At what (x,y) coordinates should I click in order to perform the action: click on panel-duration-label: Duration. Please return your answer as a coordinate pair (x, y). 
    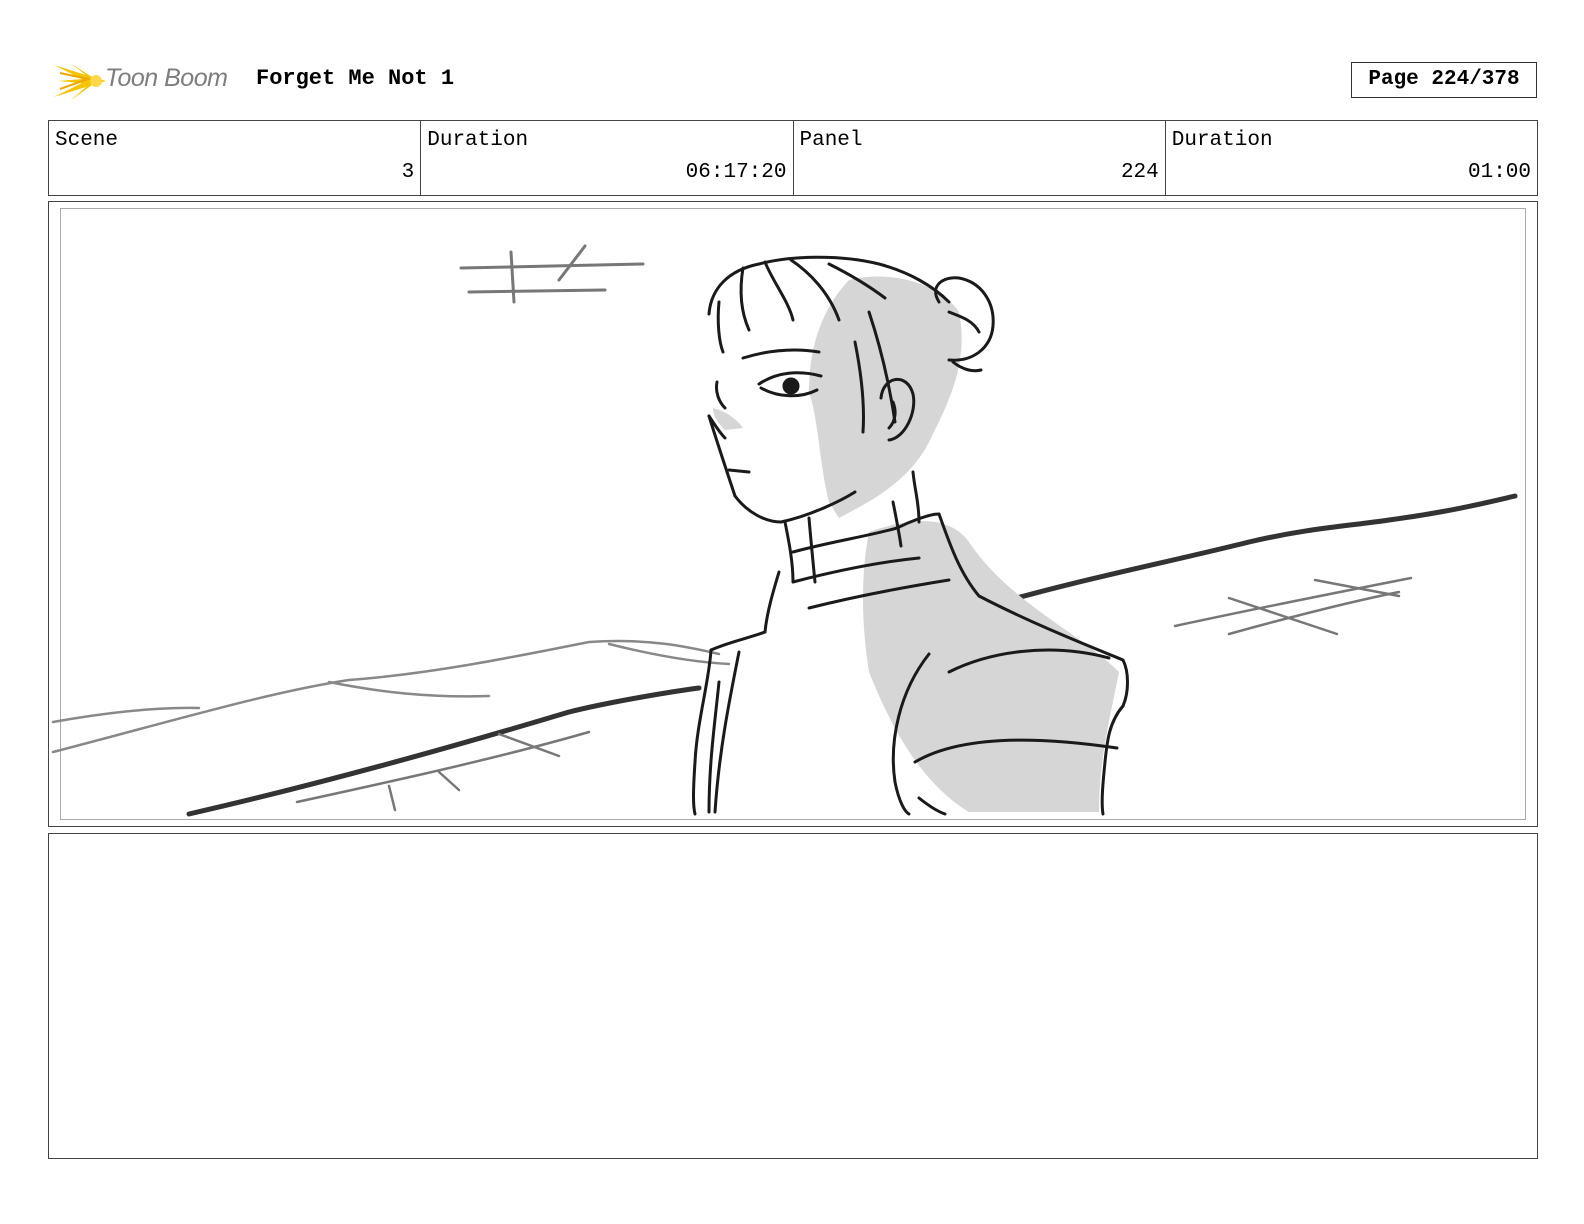
    Looking at the image, I should click on (1222, 140).